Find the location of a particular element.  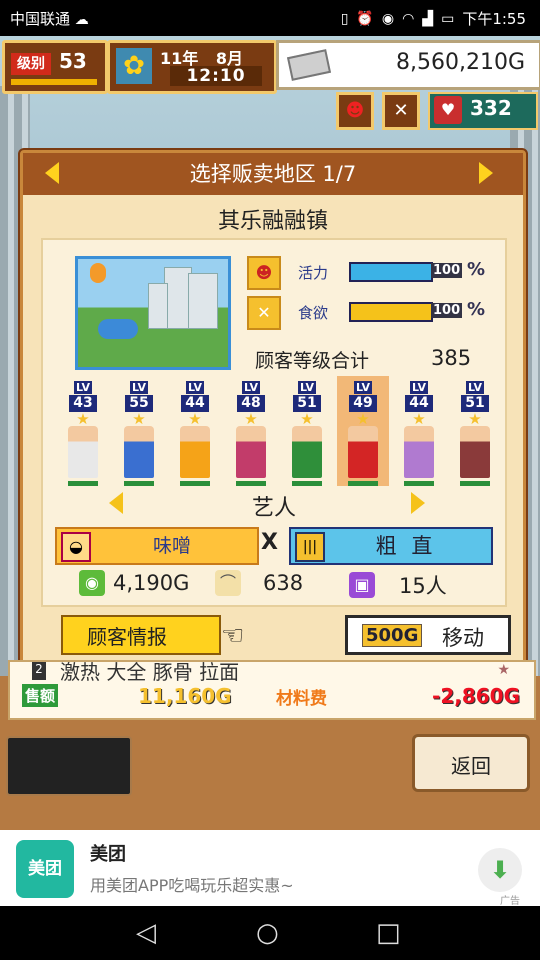

town-image is located at coordinates (153, 313).